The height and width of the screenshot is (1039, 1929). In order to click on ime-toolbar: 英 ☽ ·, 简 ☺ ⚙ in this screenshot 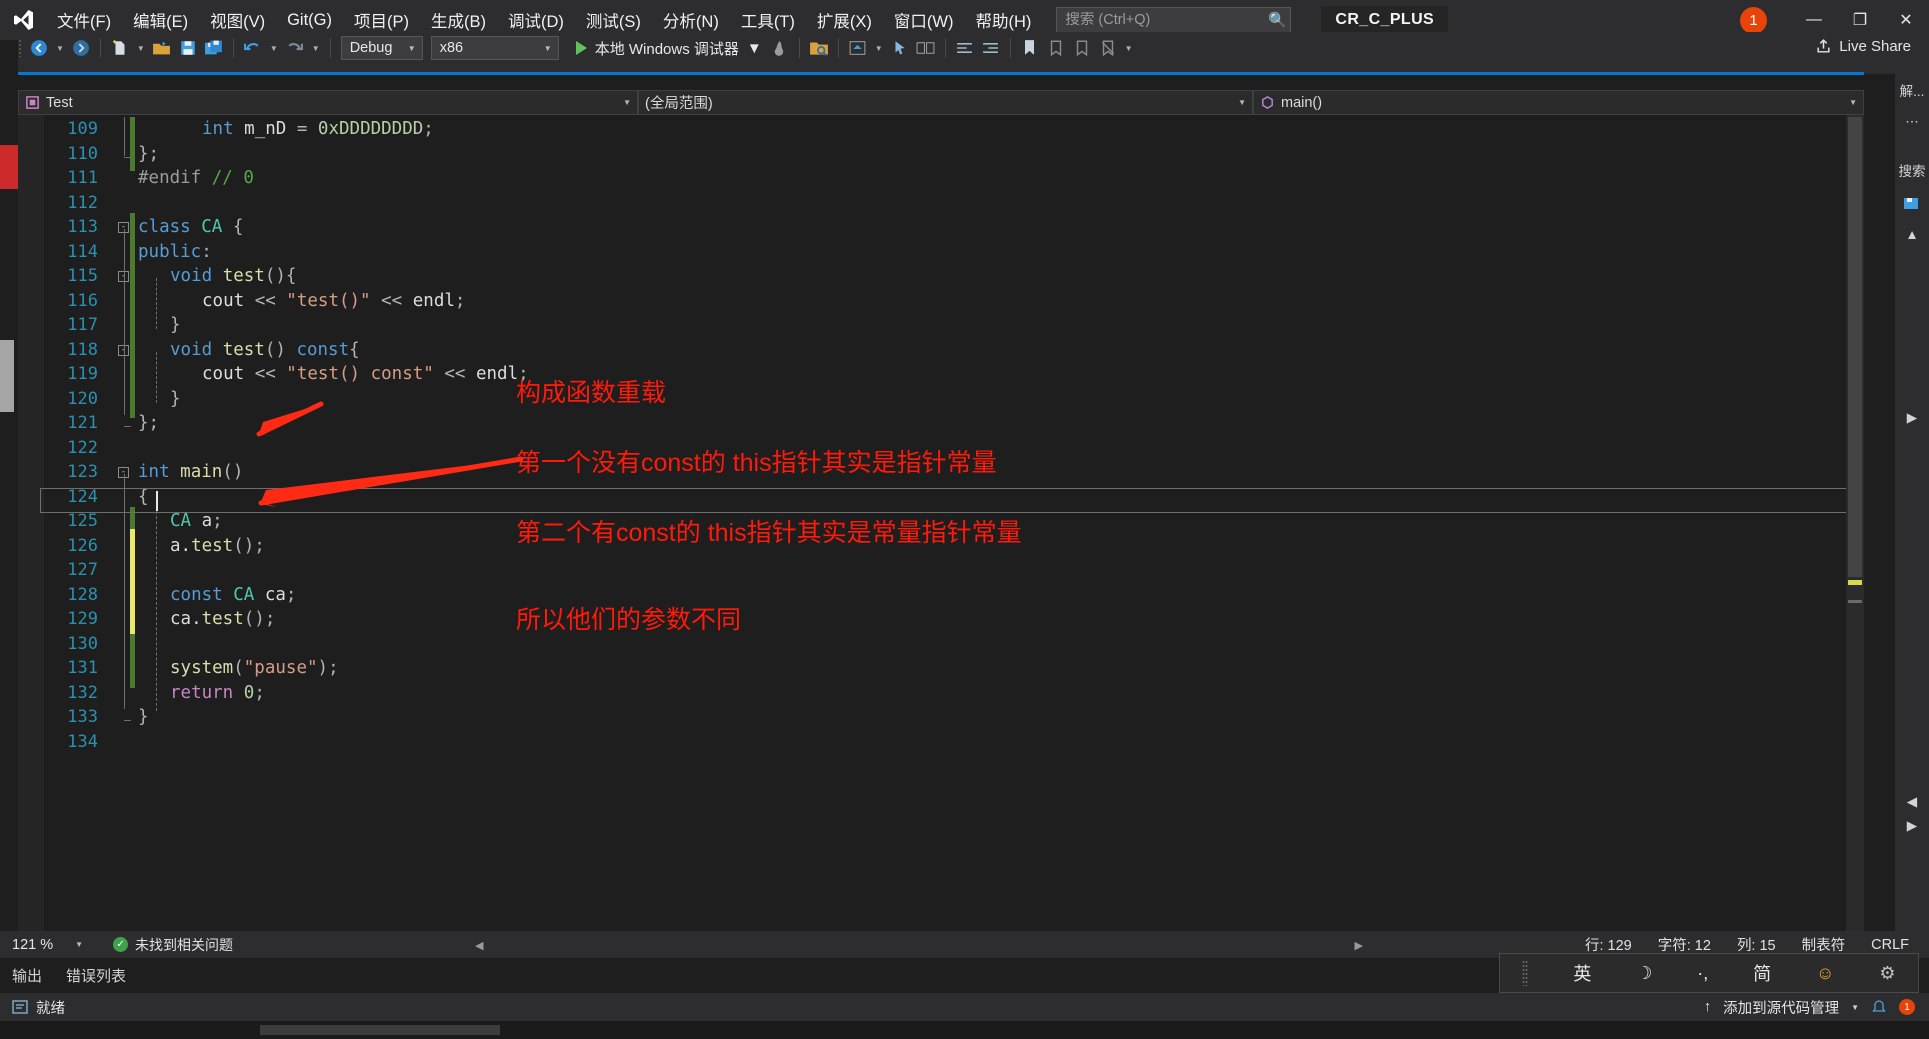, I will do `click(1709, 973)`.